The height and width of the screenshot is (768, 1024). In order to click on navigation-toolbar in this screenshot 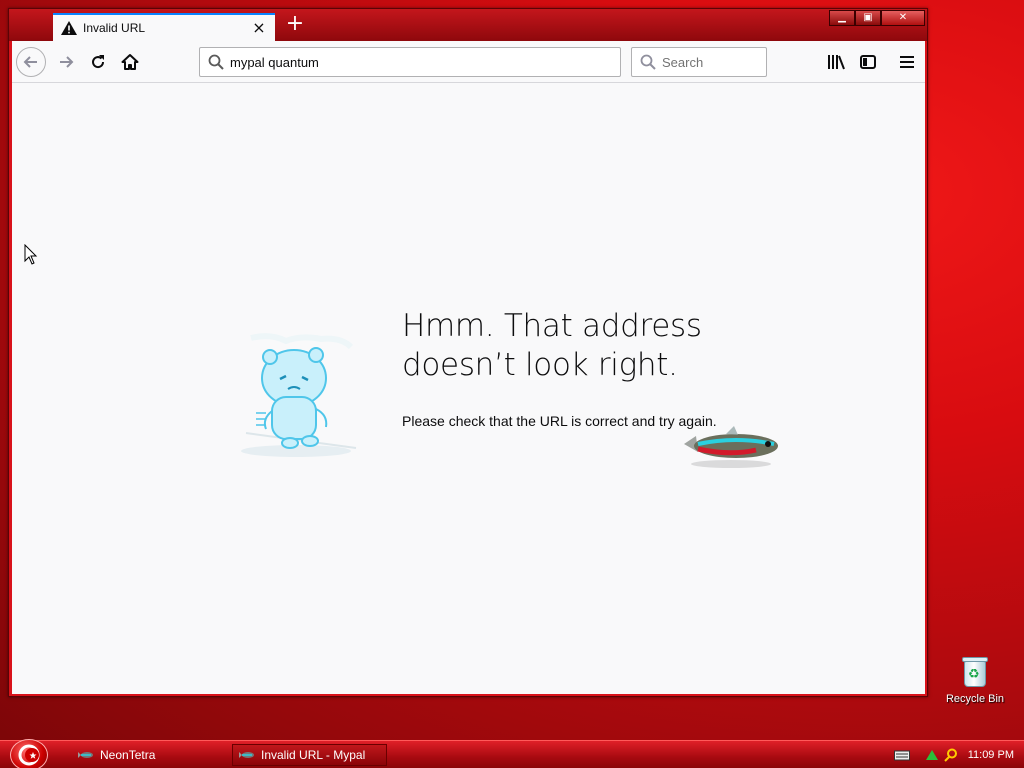, I will do `click(468, 62)`.